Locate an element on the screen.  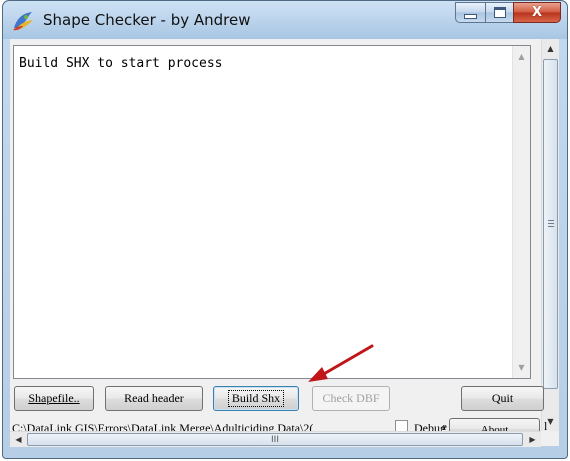
build-shx-button-label: Build Shx is located at coordinates (256, 398).